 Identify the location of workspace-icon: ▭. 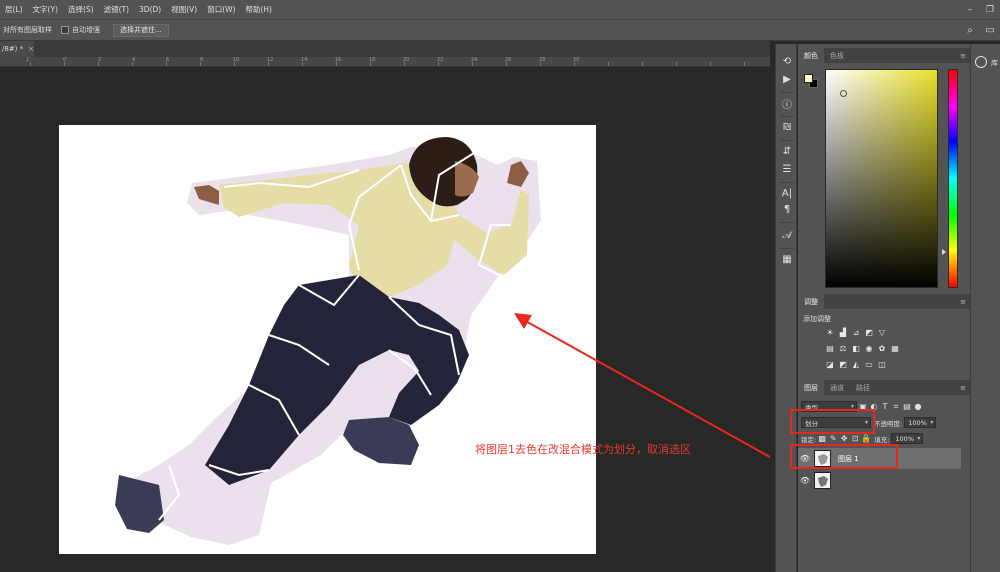
(990, 30).